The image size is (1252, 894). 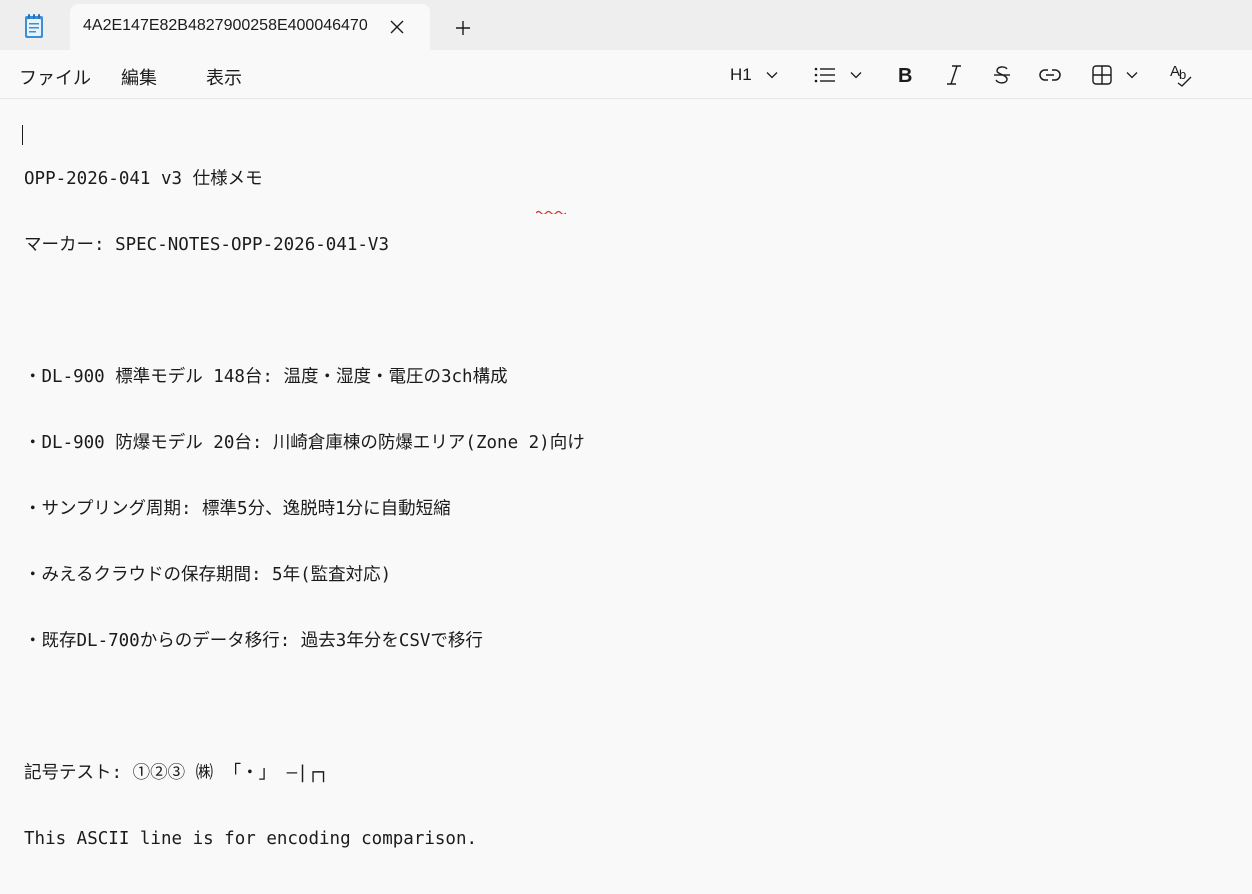 I want to click on document-line: OPP-2026-041 v3 仕様メモ, so click(x=143, y=179).